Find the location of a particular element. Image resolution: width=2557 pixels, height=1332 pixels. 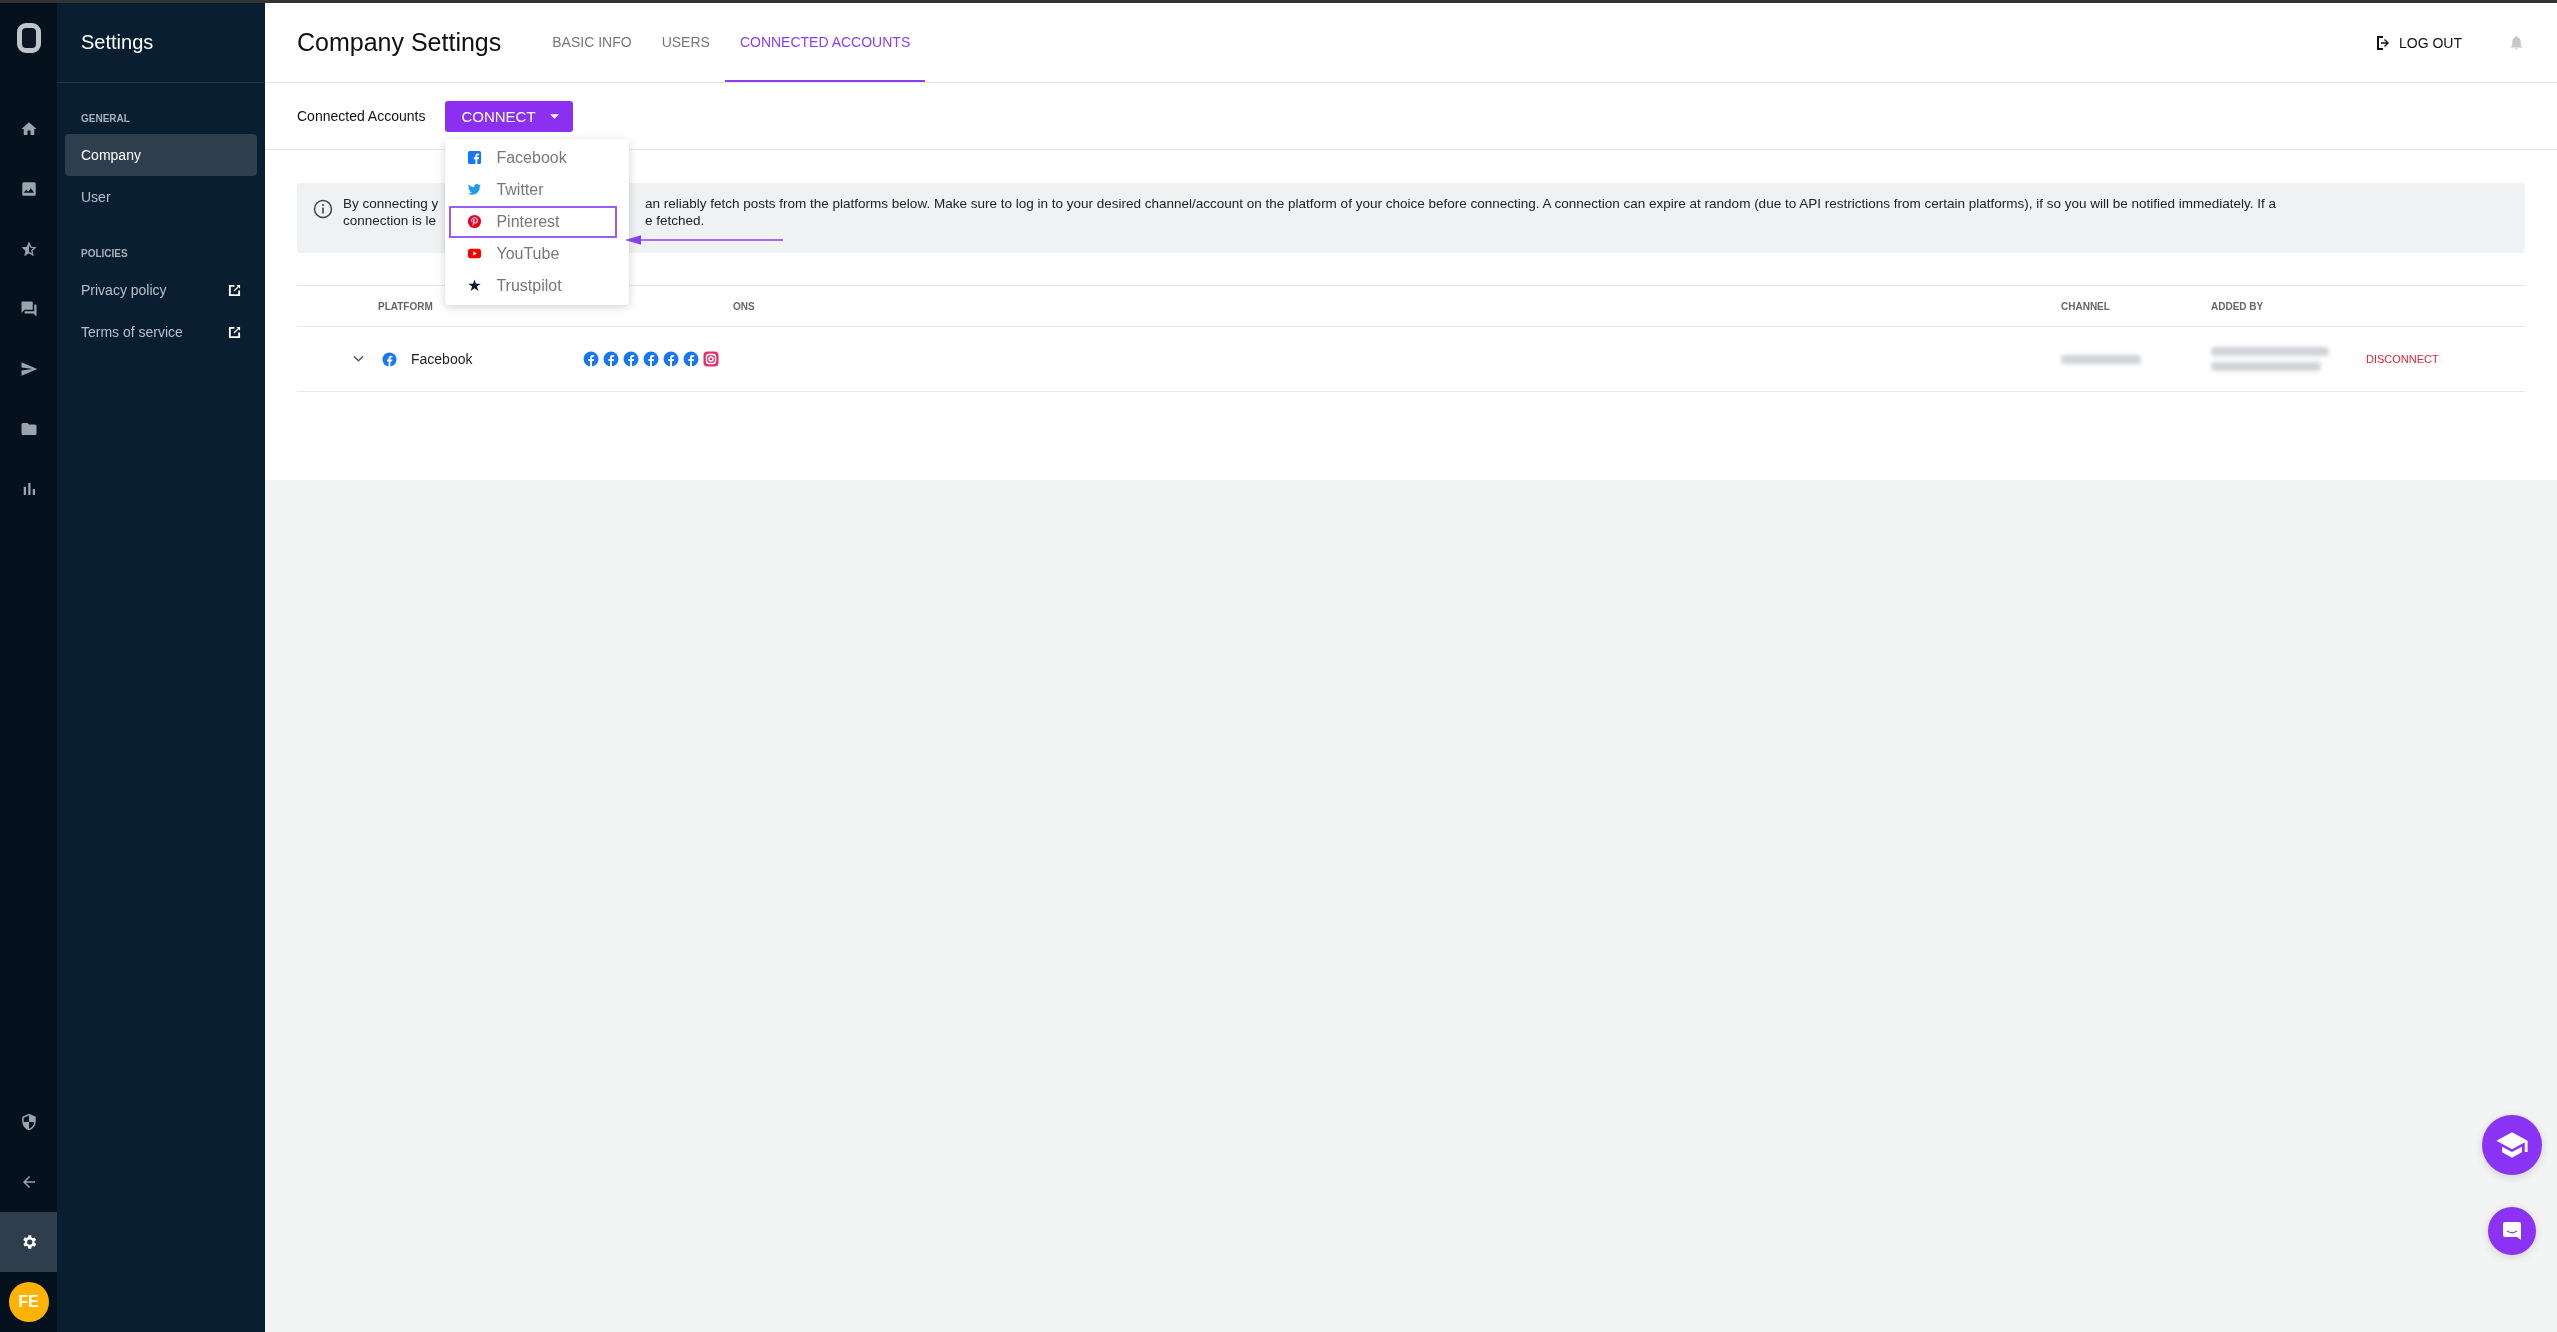

menu-item: Twitter is located at coordinates (537, 189).